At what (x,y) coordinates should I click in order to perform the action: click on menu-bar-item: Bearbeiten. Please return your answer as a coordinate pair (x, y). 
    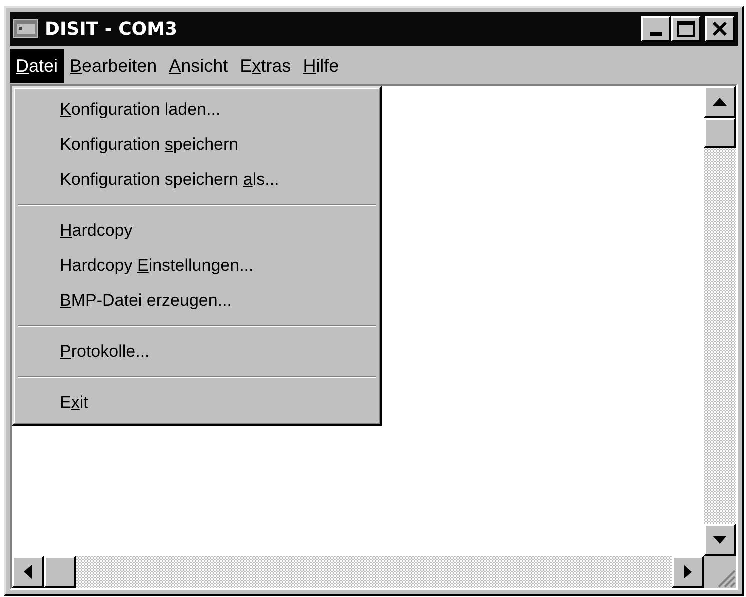
    Looking at the image, I should click on (114, 66).